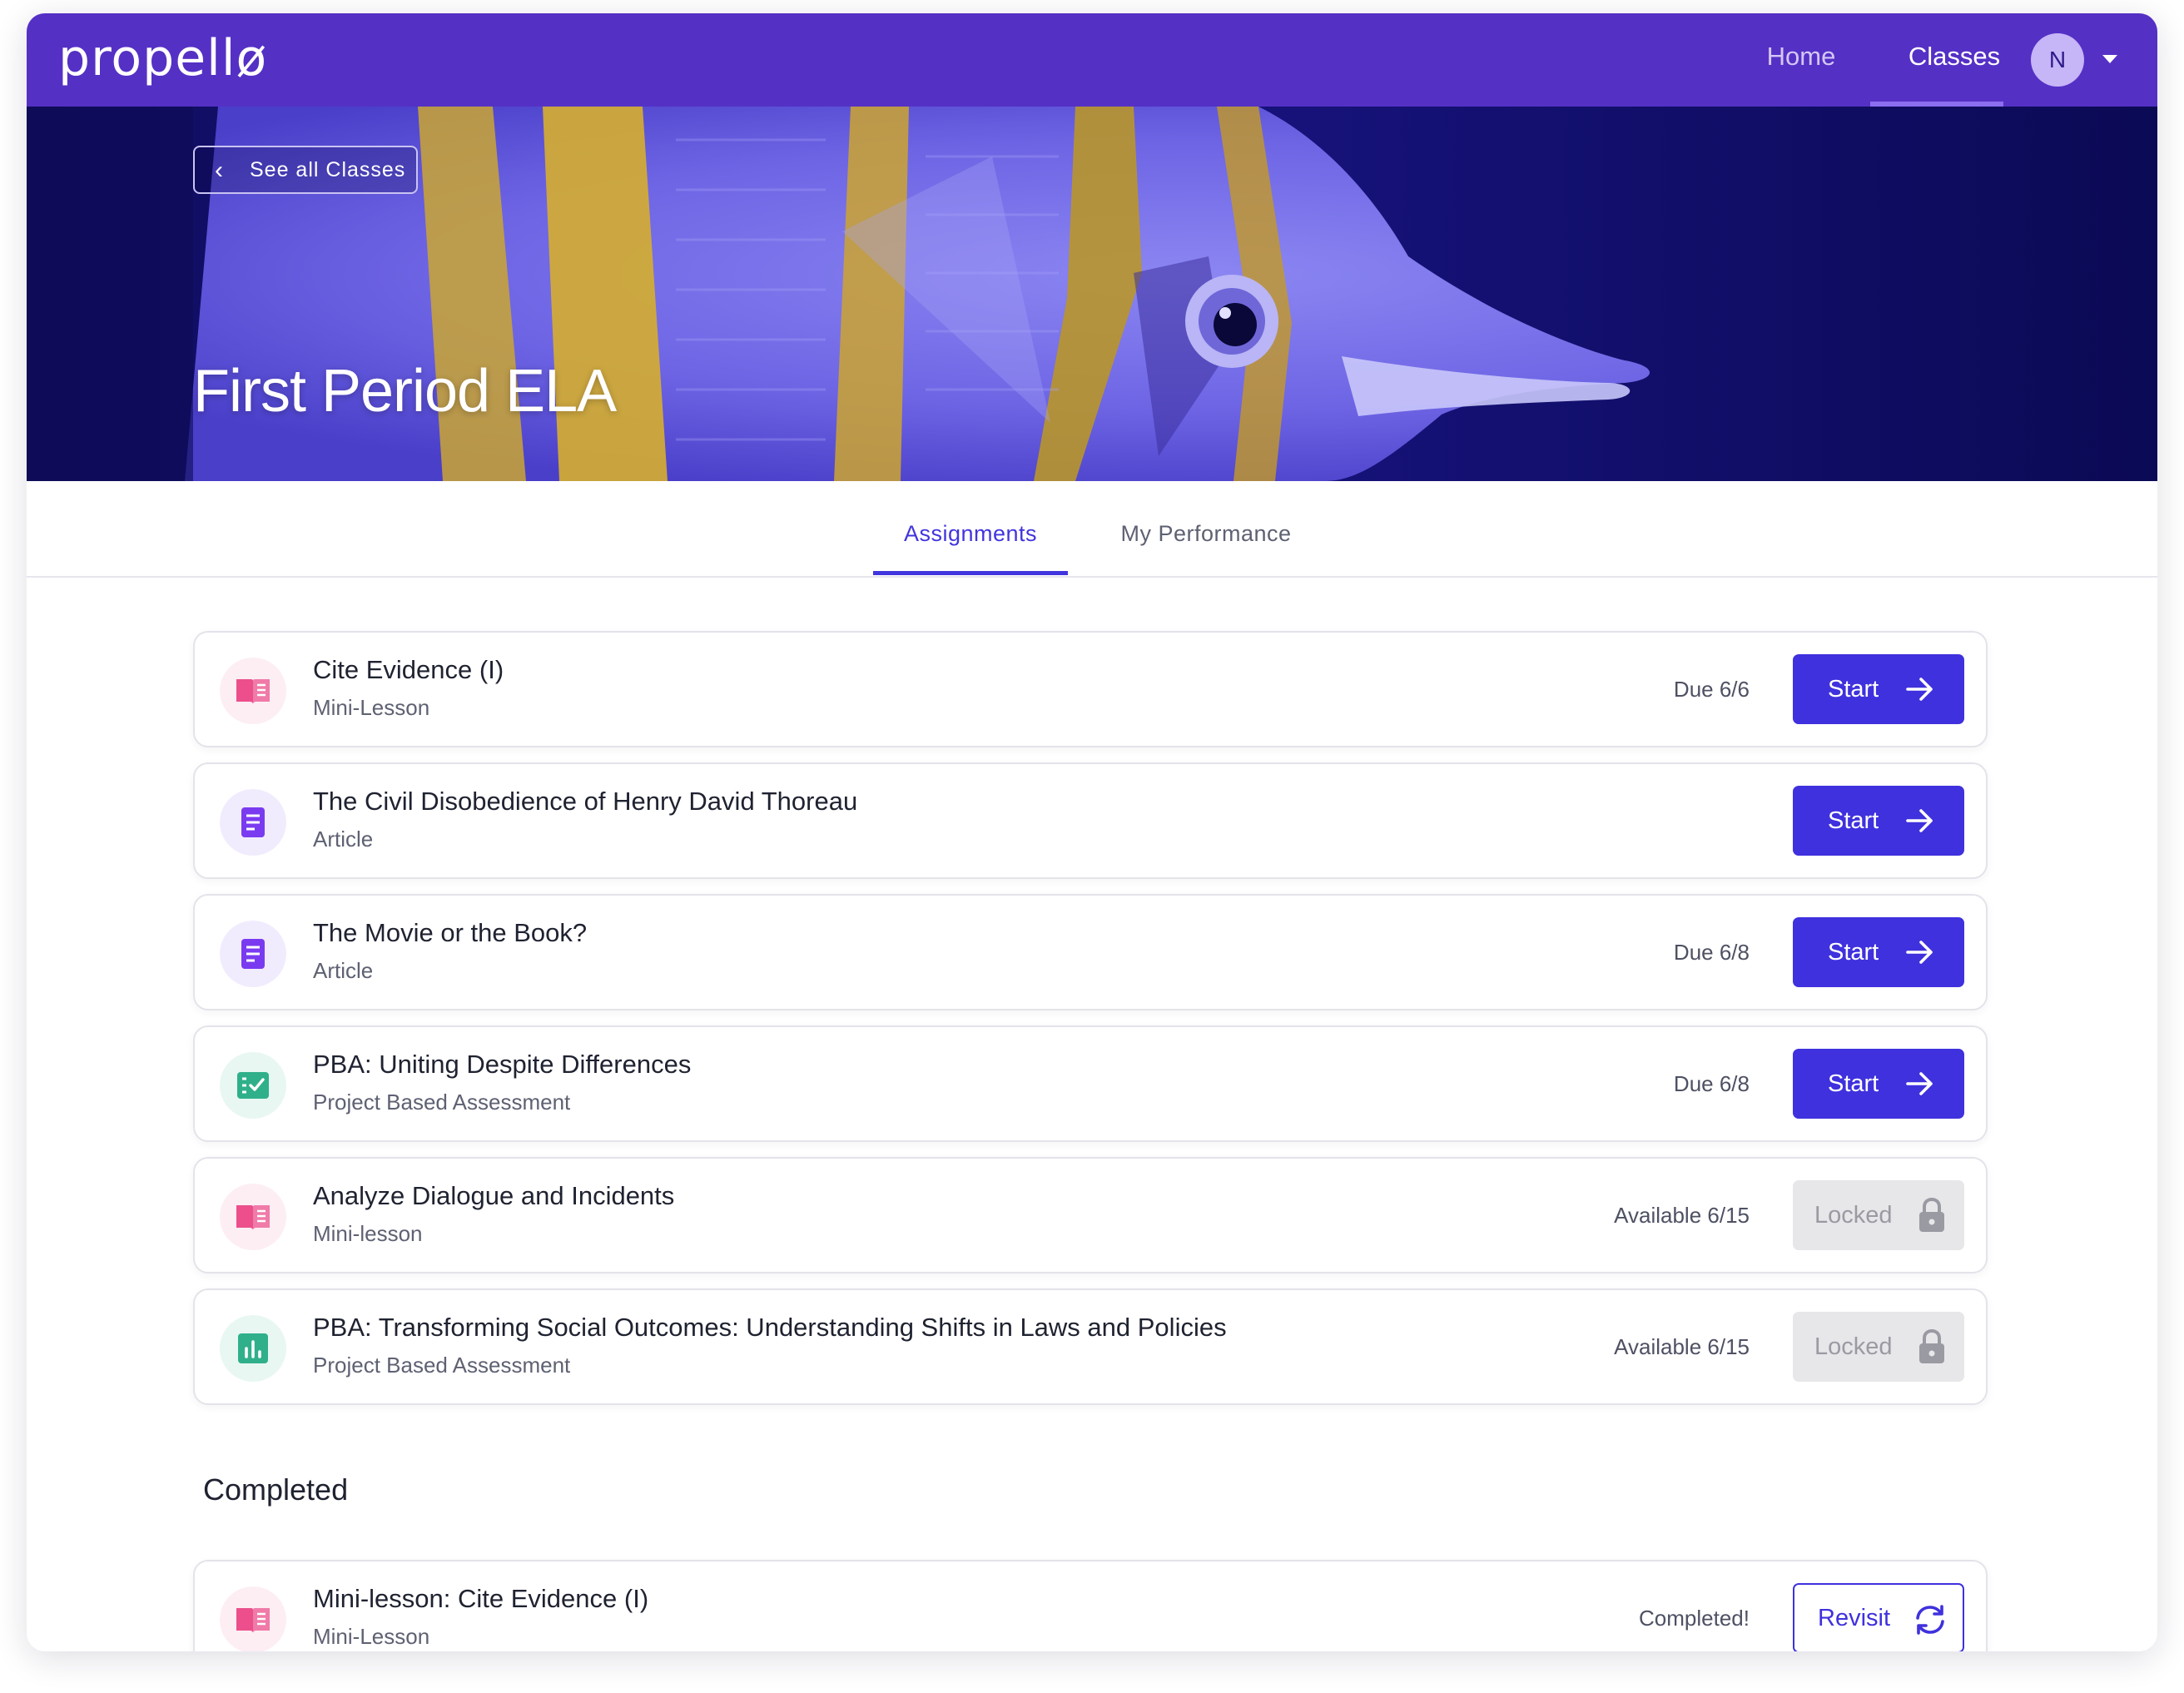  What do you see at coordinates (1711, 689) in the screenshot?
I see `assignment-due-date: Due 6/6` at bounding box center [1711, 689].